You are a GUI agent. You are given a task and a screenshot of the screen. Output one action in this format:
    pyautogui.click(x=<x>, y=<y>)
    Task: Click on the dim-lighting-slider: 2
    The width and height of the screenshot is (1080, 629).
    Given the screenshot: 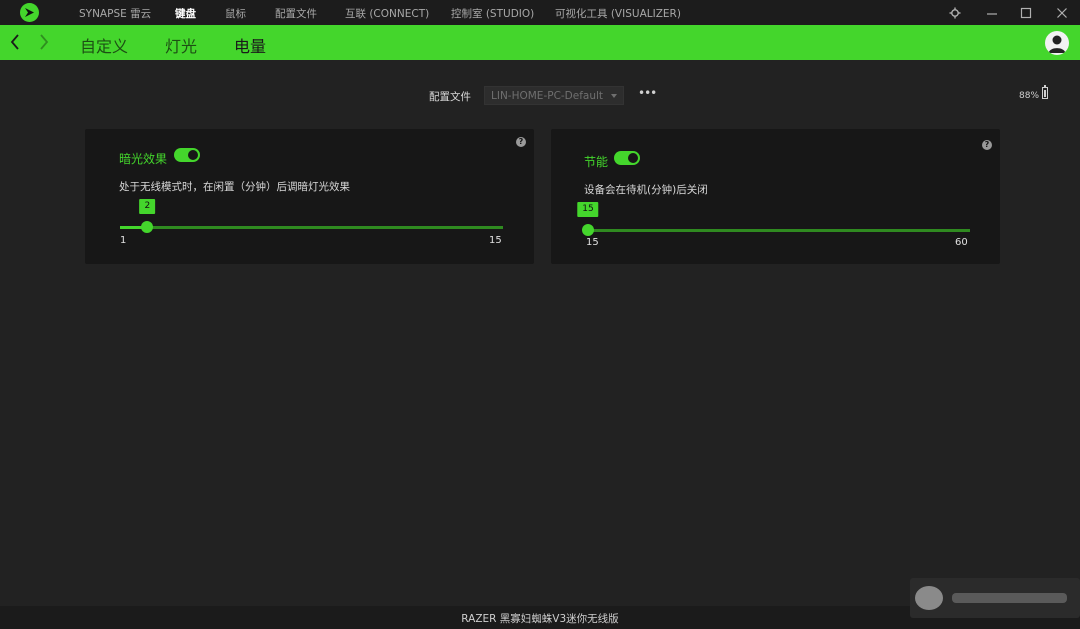 What is the action you would take?
    pyautogui.click(x=311, y=216)
    